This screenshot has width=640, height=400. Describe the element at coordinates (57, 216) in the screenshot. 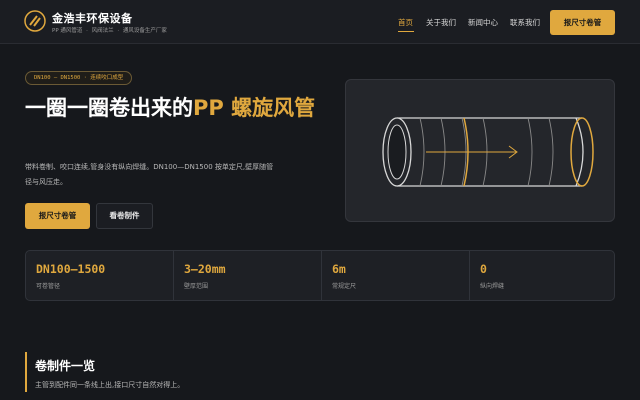

I see `hero-quote-button: 报尺寸卷管` at that location.